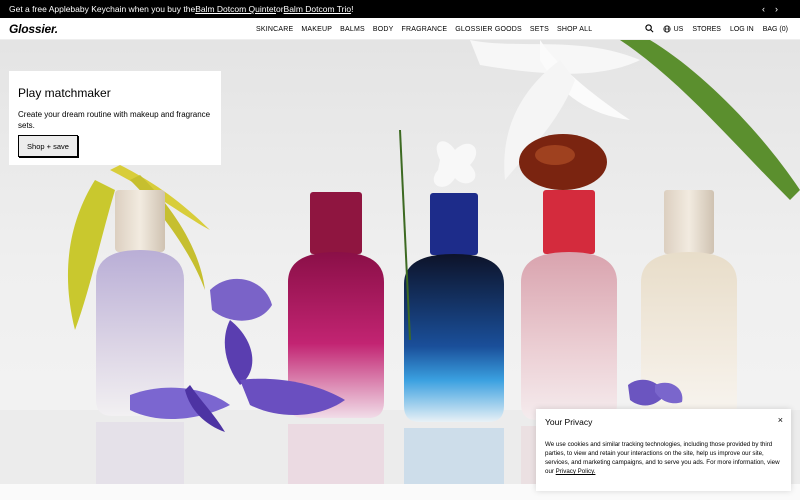 This screenshot has width=800, height=500. Describe the element at coordinates (776, 9) in the screenshot. I see `chevron-right-icon: ›` at that location.